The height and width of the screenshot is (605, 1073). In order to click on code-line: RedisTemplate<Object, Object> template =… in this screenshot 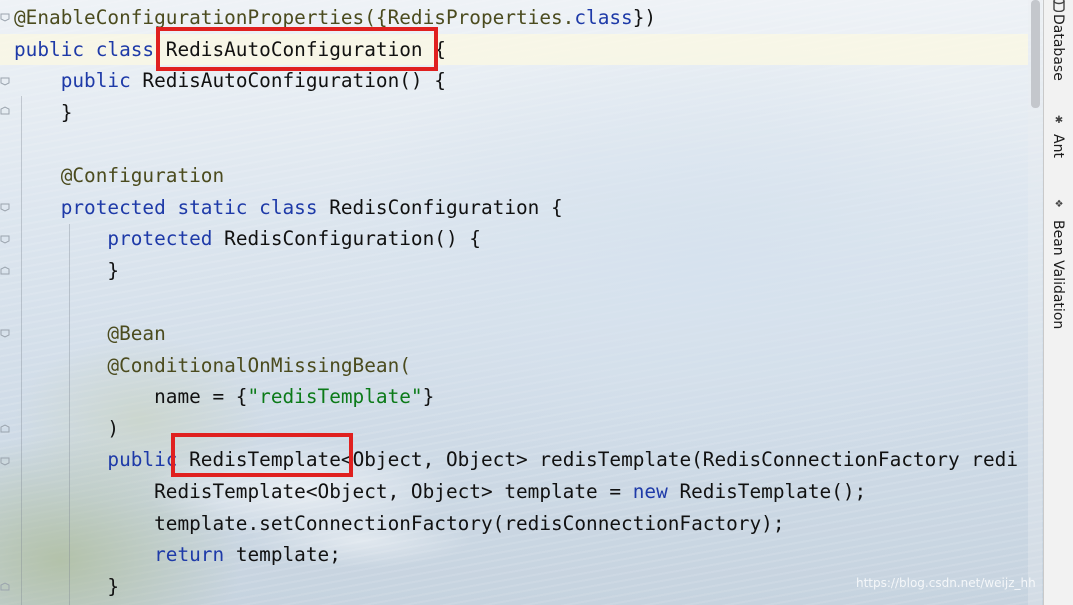, I will do `click(440, 492)`.